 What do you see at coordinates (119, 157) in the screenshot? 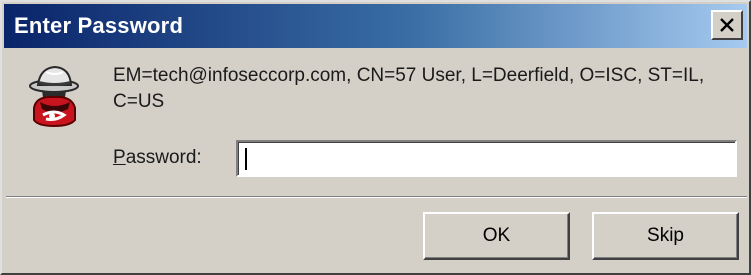
I see `password-label-accelerator: P` at bounding box center [119, 157].